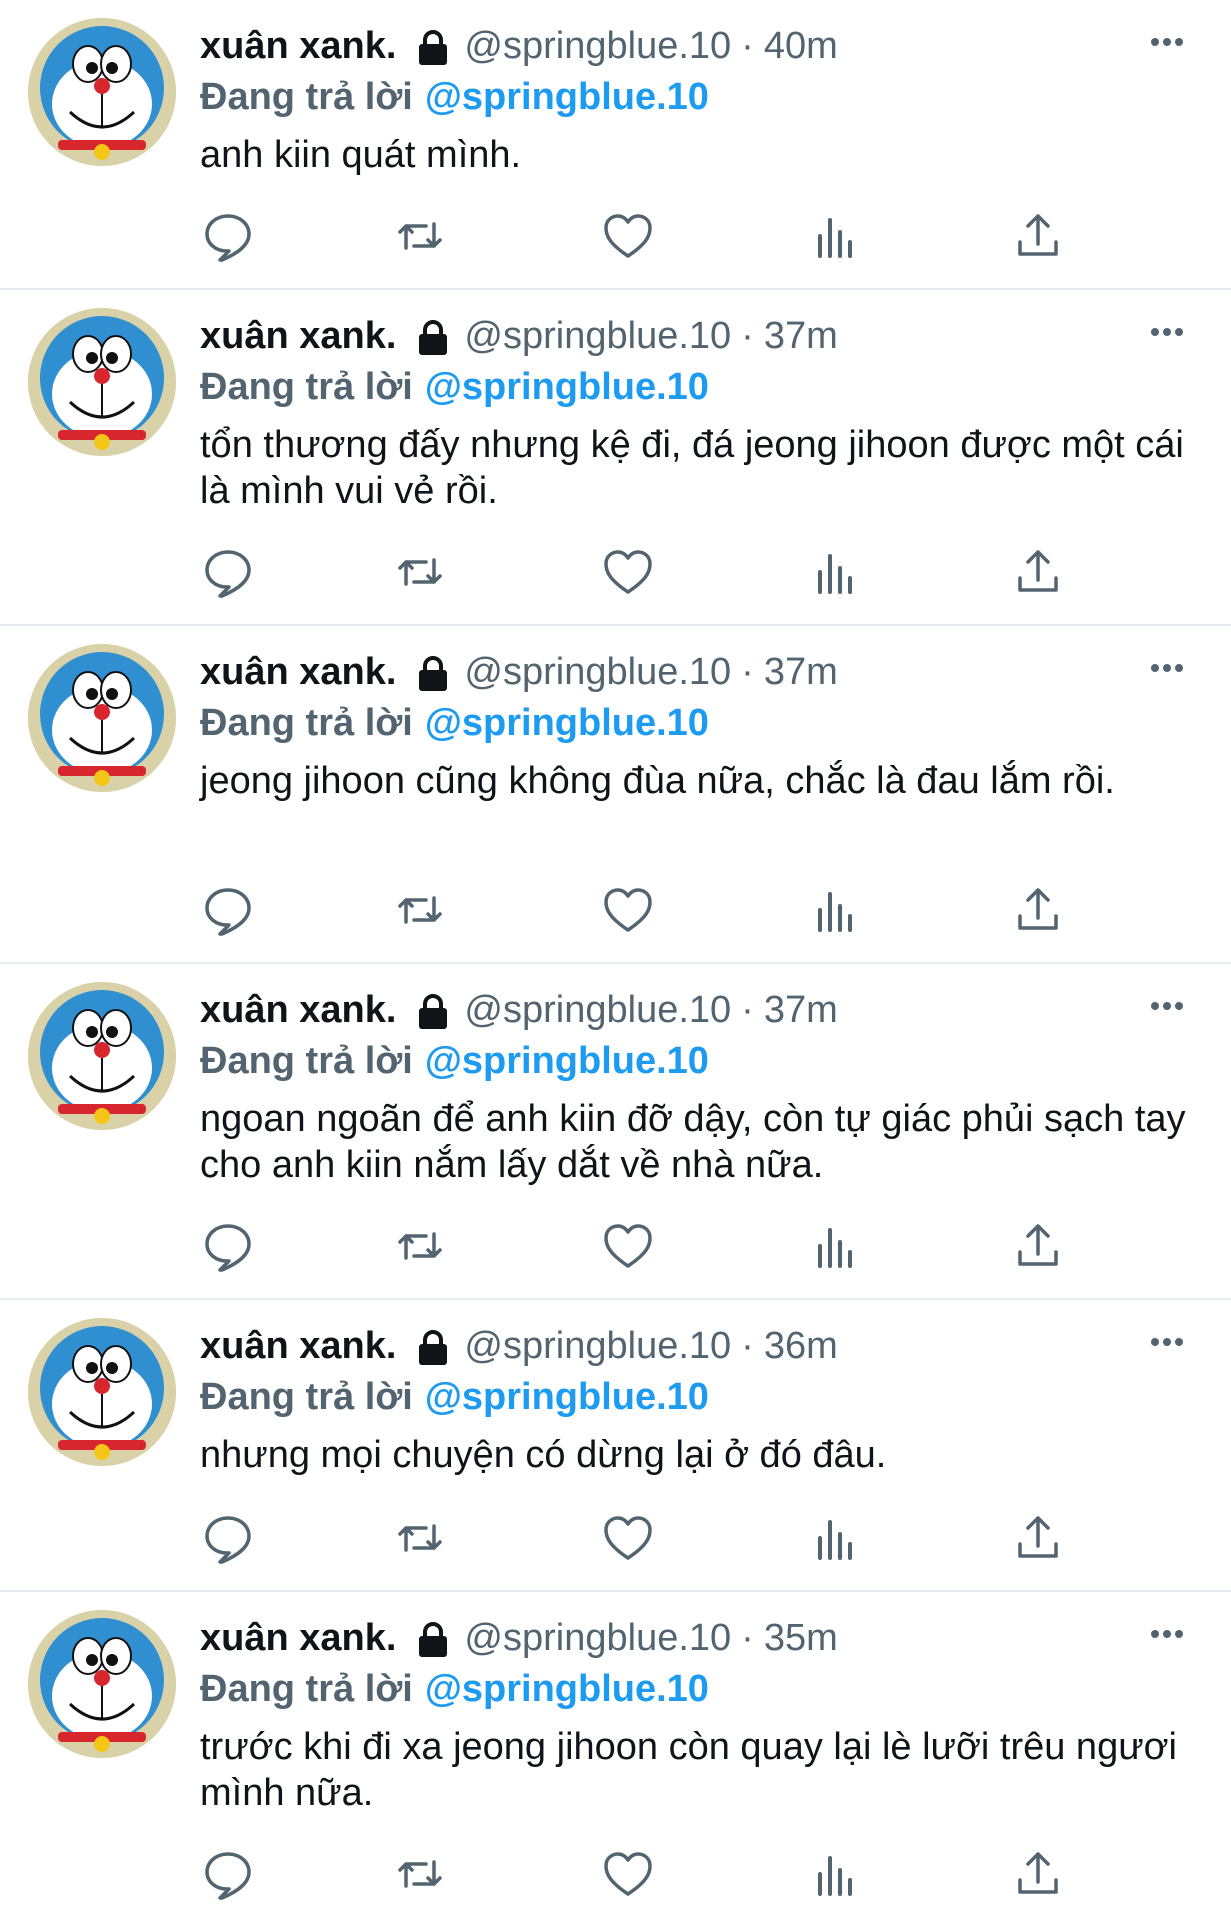 The width and height of the screenshot is (1231, 1920). What do you see at coordinates (801, 1638) in the screenshot?
I see `tweet-time: 35m` at bounding box center [801, 1638].